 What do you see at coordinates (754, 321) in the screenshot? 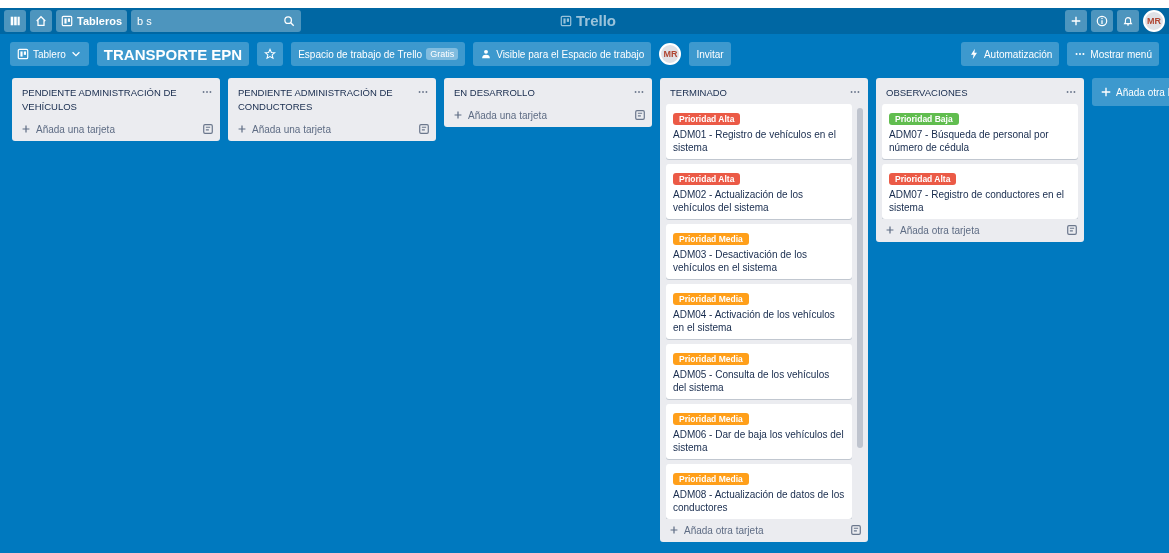
I see `card-title: ADM04 - Activación de los vehículos en el sistema` at bounding box center [754, 321].